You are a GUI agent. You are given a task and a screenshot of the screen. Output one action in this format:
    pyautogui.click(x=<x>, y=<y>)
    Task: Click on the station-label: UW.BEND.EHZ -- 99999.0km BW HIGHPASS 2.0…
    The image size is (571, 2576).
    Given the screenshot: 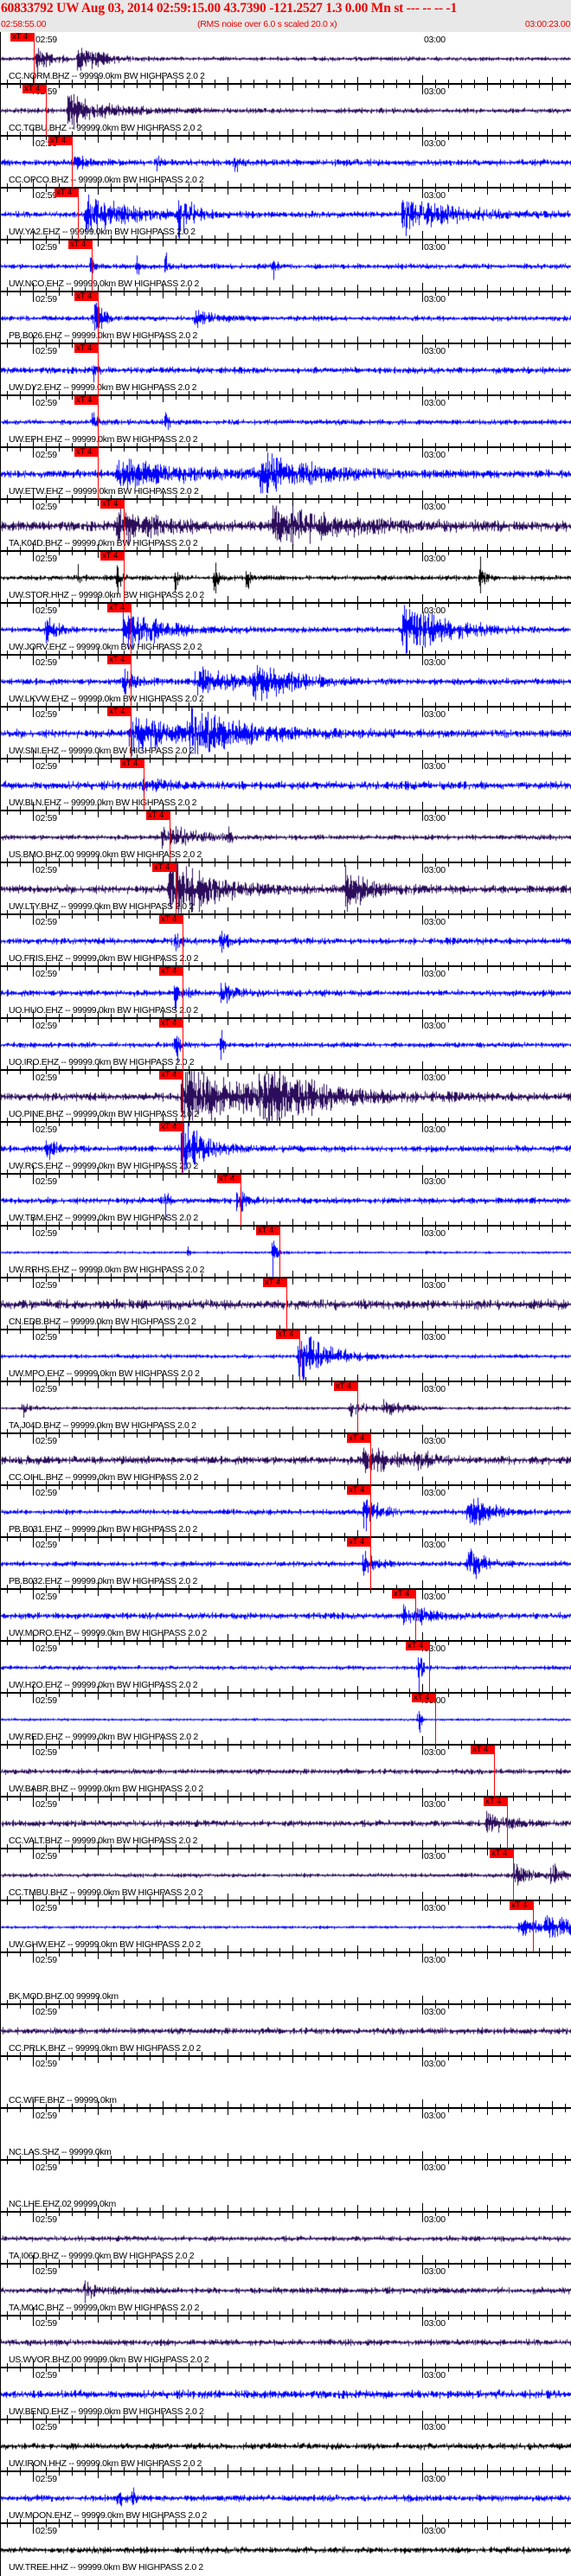 What is the action you would take?
    pyautogui.click(x=106, y=2411)
    